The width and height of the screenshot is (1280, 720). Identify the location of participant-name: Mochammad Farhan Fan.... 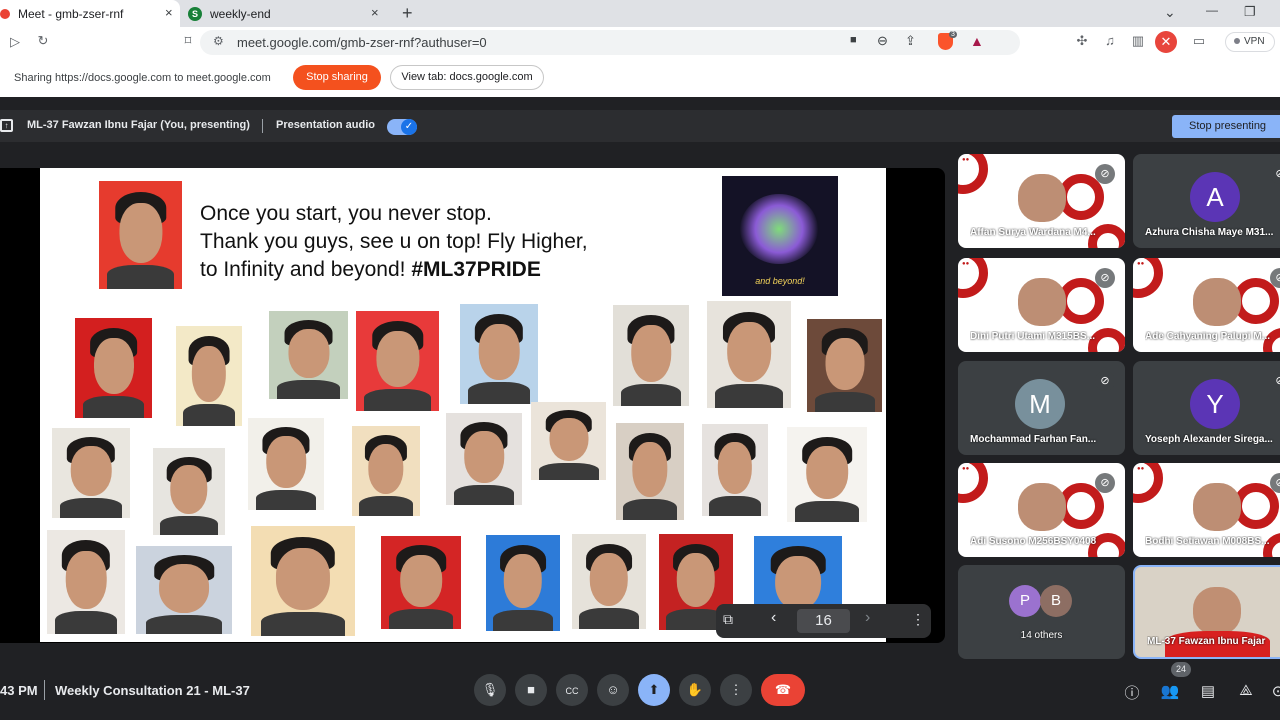
(1033, 439).